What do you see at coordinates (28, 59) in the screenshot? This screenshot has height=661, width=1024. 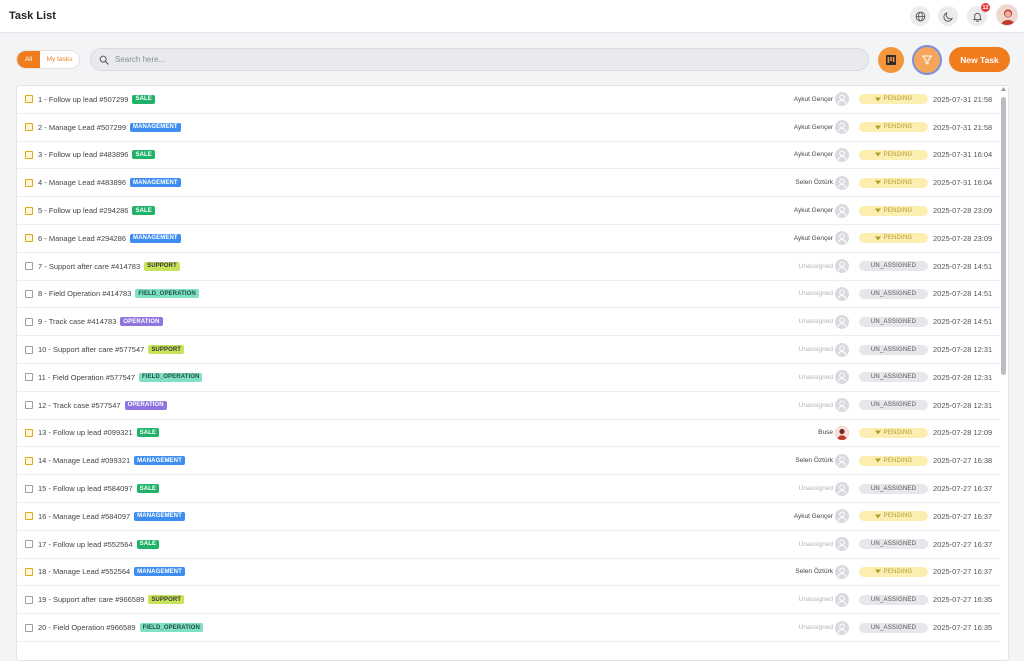 I see `segment-all: All` at bounding box center [28, 59].